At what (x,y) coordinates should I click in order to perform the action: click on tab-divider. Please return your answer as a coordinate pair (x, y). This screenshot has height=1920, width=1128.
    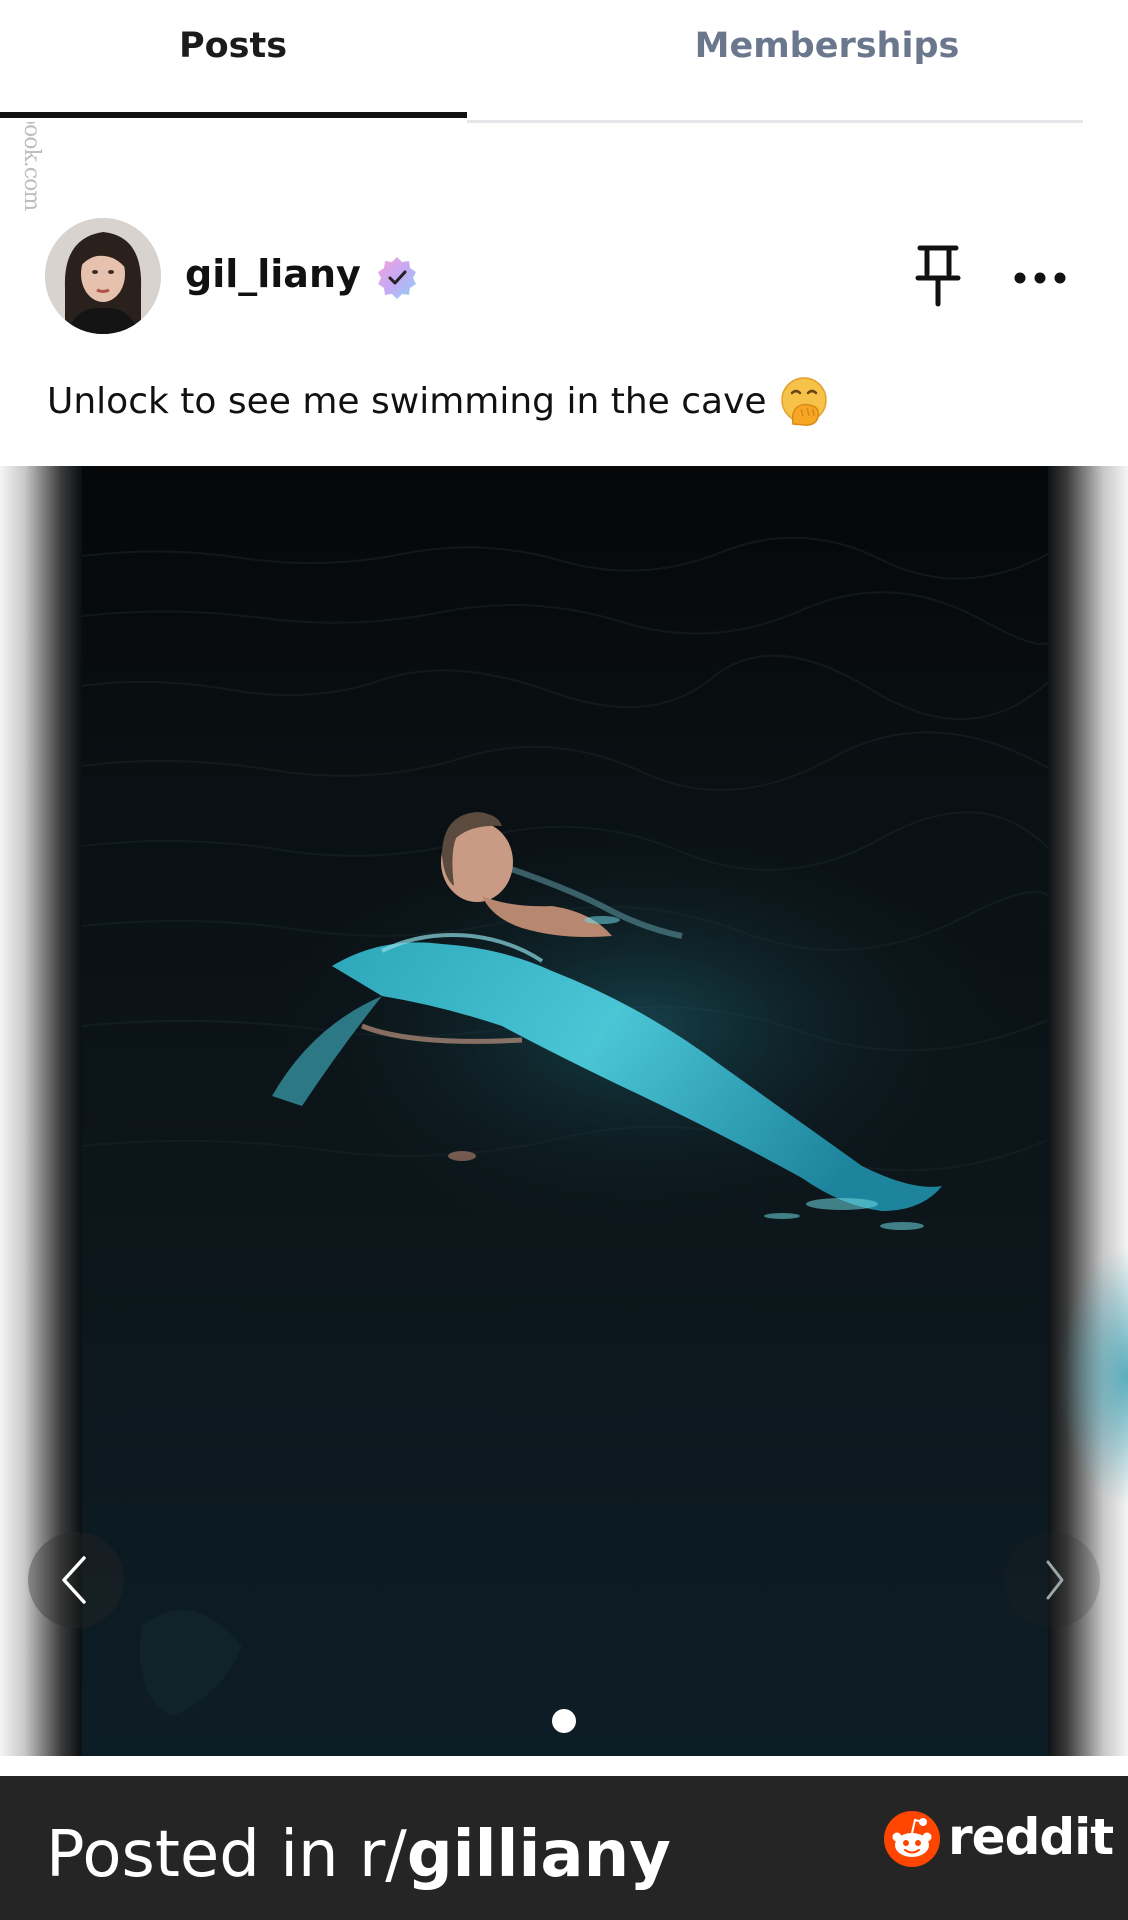
    Looking at the image, I should click on (775, 121).